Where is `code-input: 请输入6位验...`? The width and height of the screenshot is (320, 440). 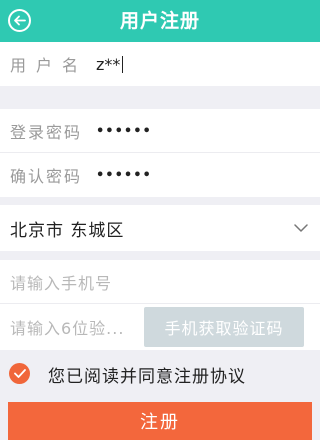 code-input: 请输入6位验... is located at coordinates (67, 327).